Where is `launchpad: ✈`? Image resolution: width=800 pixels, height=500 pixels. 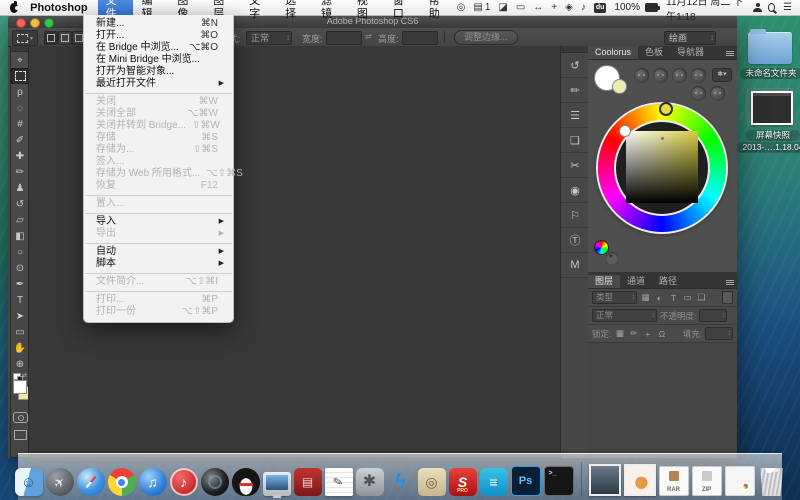
launchpad: ✈ is located at coordinates (59, 482).